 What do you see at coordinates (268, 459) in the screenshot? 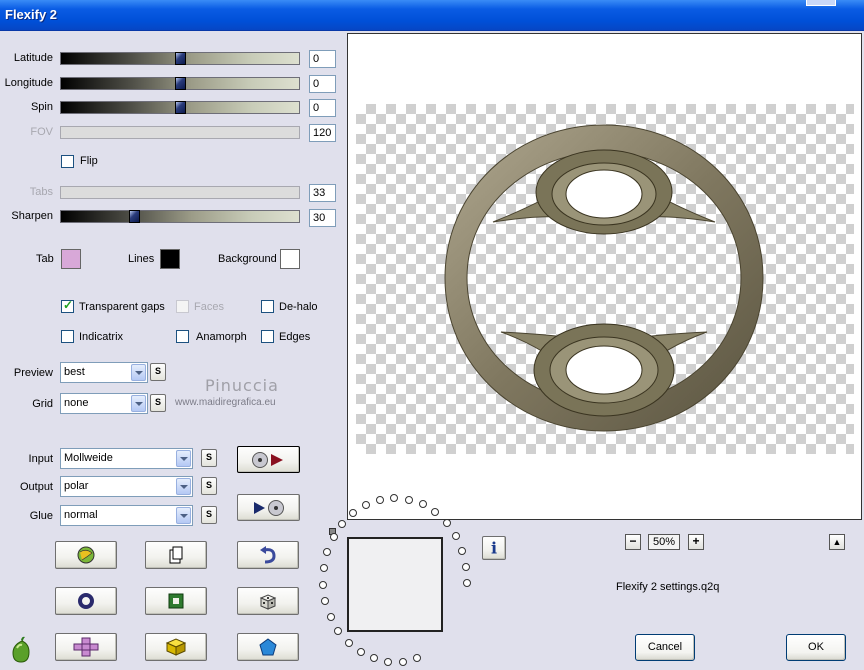
I see `load-settings-button` at bounding box center [268, 459].